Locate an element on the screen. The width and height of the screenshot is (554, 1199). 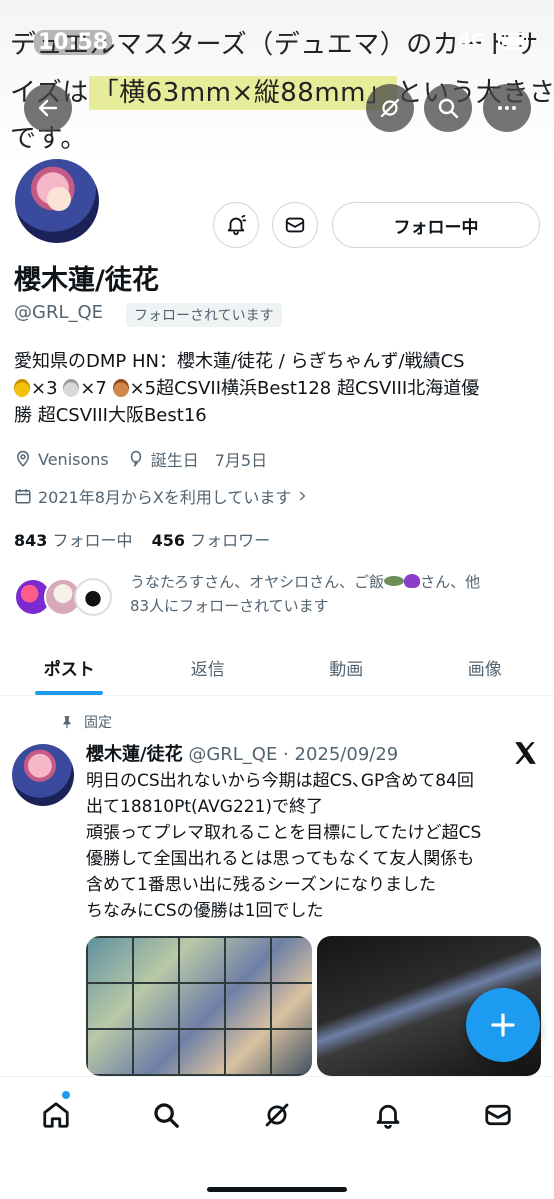
followers-you-know: うなたろすさん、オヤシロさん、ご飯 さん、他 83人にフォローされています is located at coordinates (279, 597).